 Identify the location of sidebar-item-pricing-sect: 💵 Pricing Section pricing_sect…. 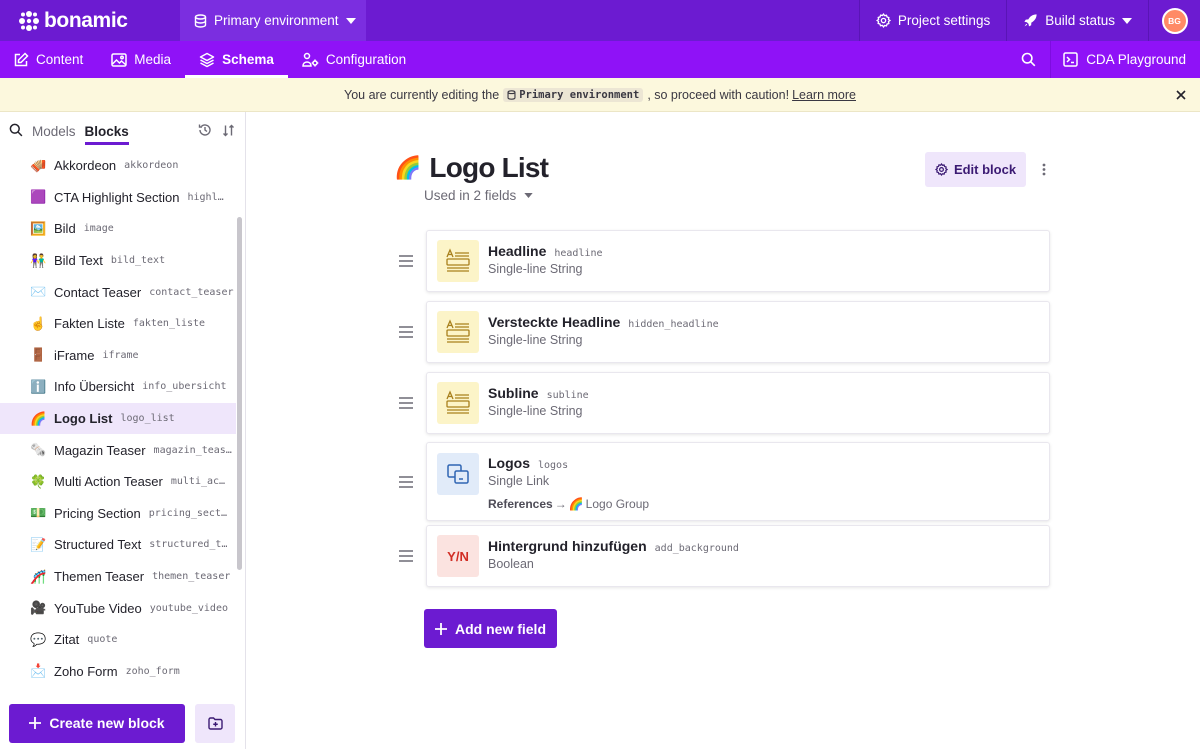
(118, 514).